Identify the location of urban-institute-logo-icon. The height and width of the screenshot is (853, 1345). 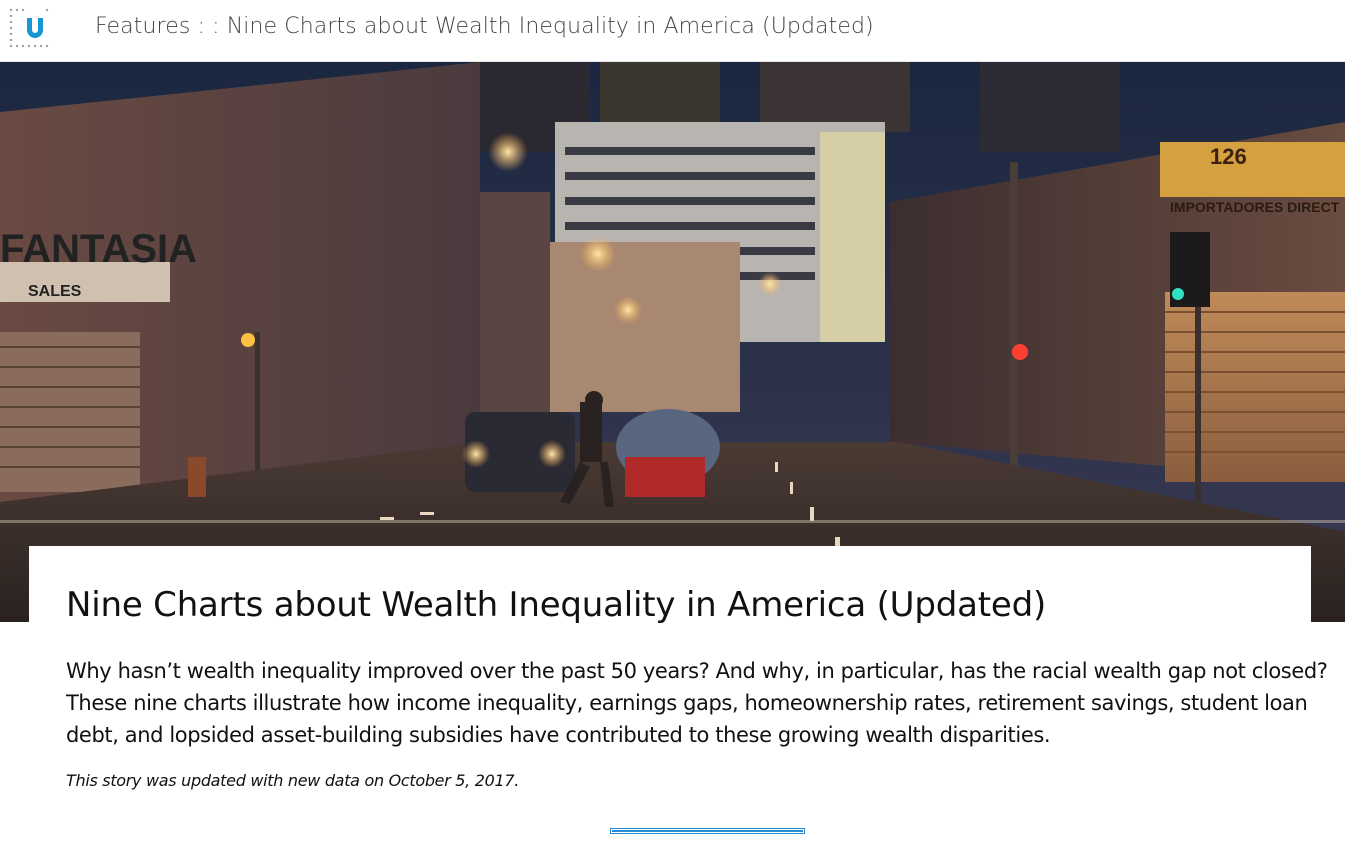
(29, 28).